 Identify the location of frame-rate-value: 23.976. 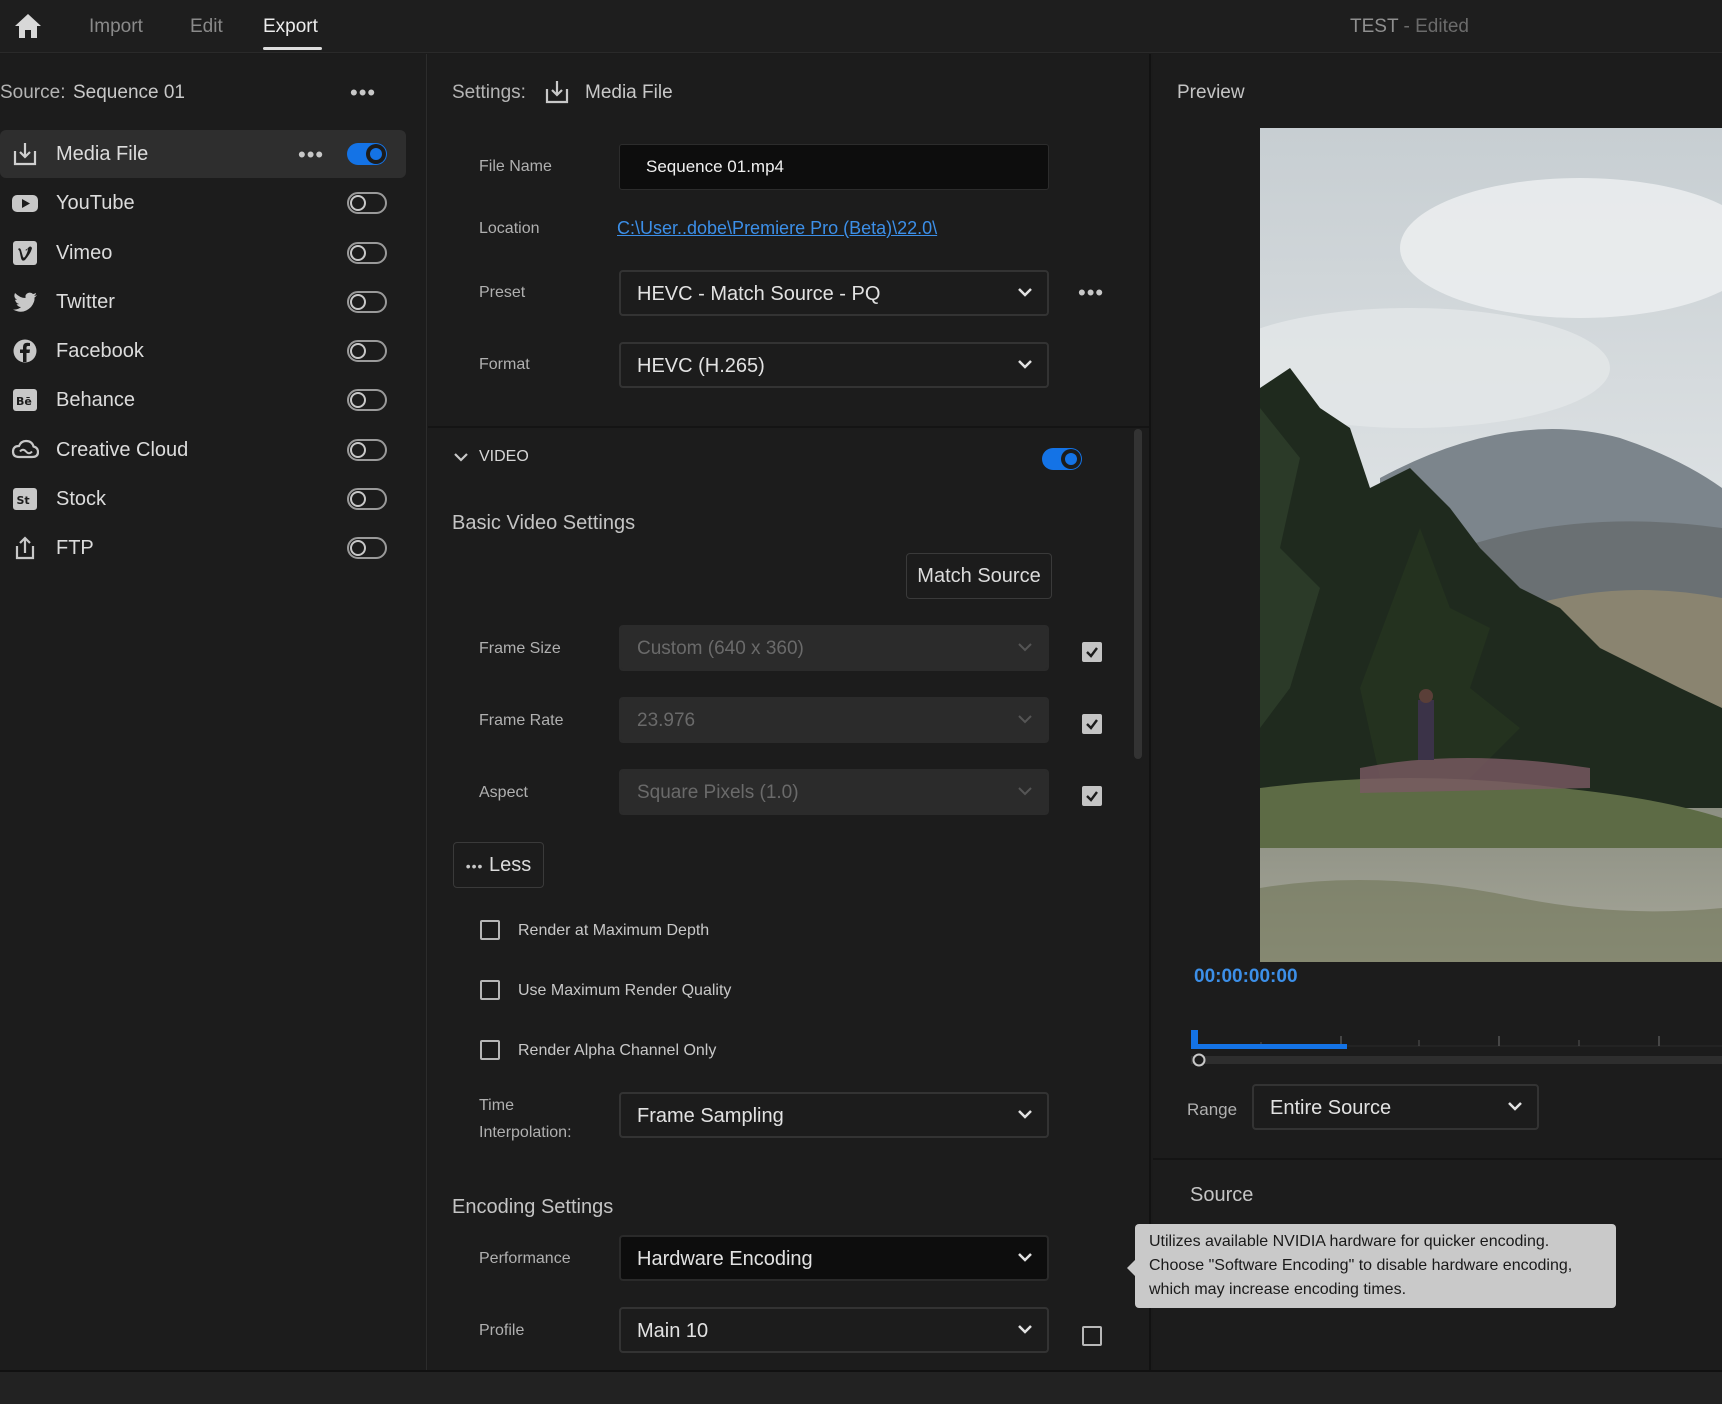
(666, 720).